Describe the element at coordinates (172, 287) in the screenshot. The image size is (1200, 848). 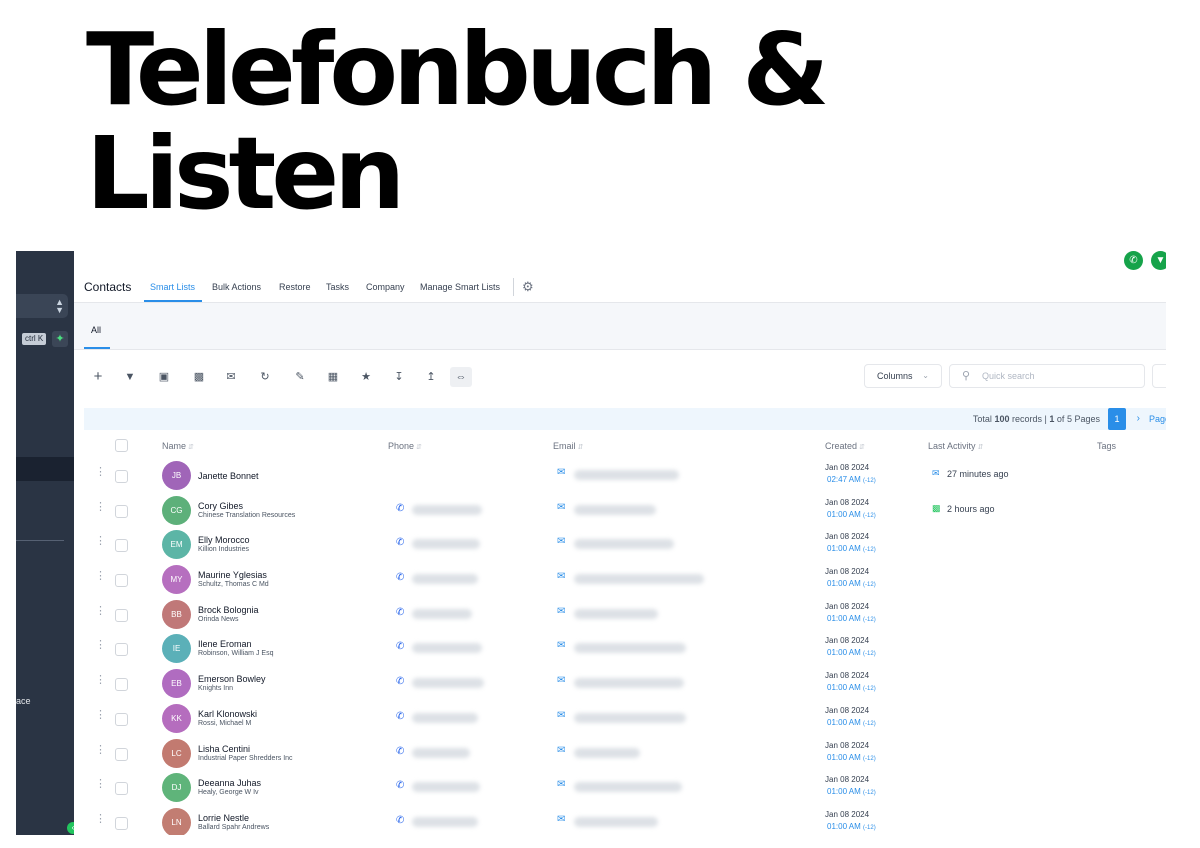
I see `tab-smart-lists: Smart Lists` at that location.